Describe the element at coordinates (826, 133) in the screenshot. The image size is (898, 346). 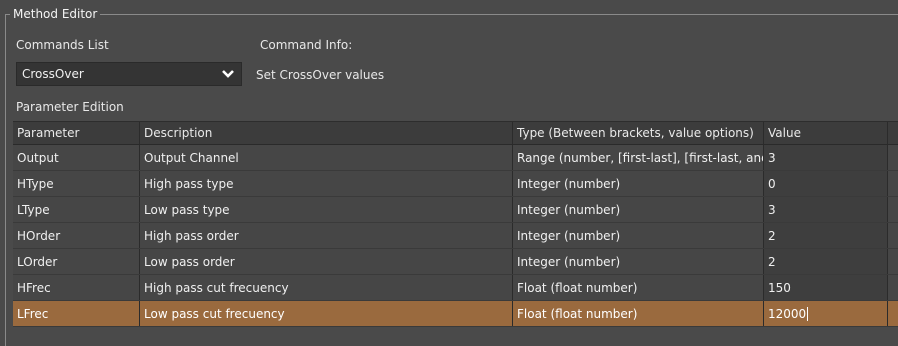
I see `column-header-value: Value` at that location.